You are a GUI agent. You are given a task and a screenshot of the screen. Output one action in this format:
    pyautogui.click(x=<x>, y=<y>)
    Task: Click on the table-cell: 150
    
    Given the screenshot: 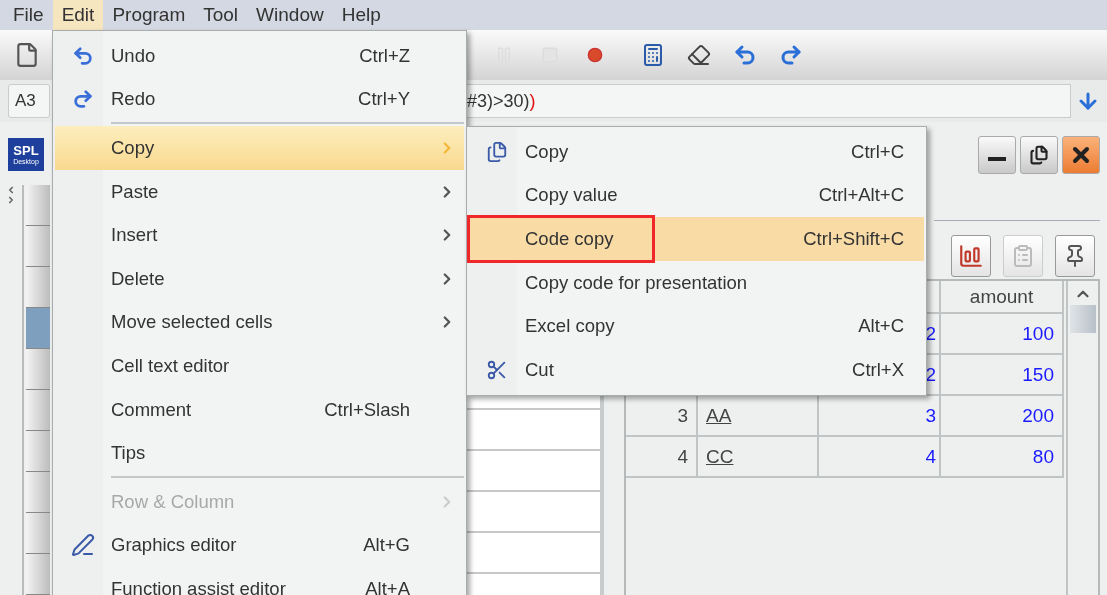 What is the action you would take?
    pyautogui.click(x=1002, y=375)
    